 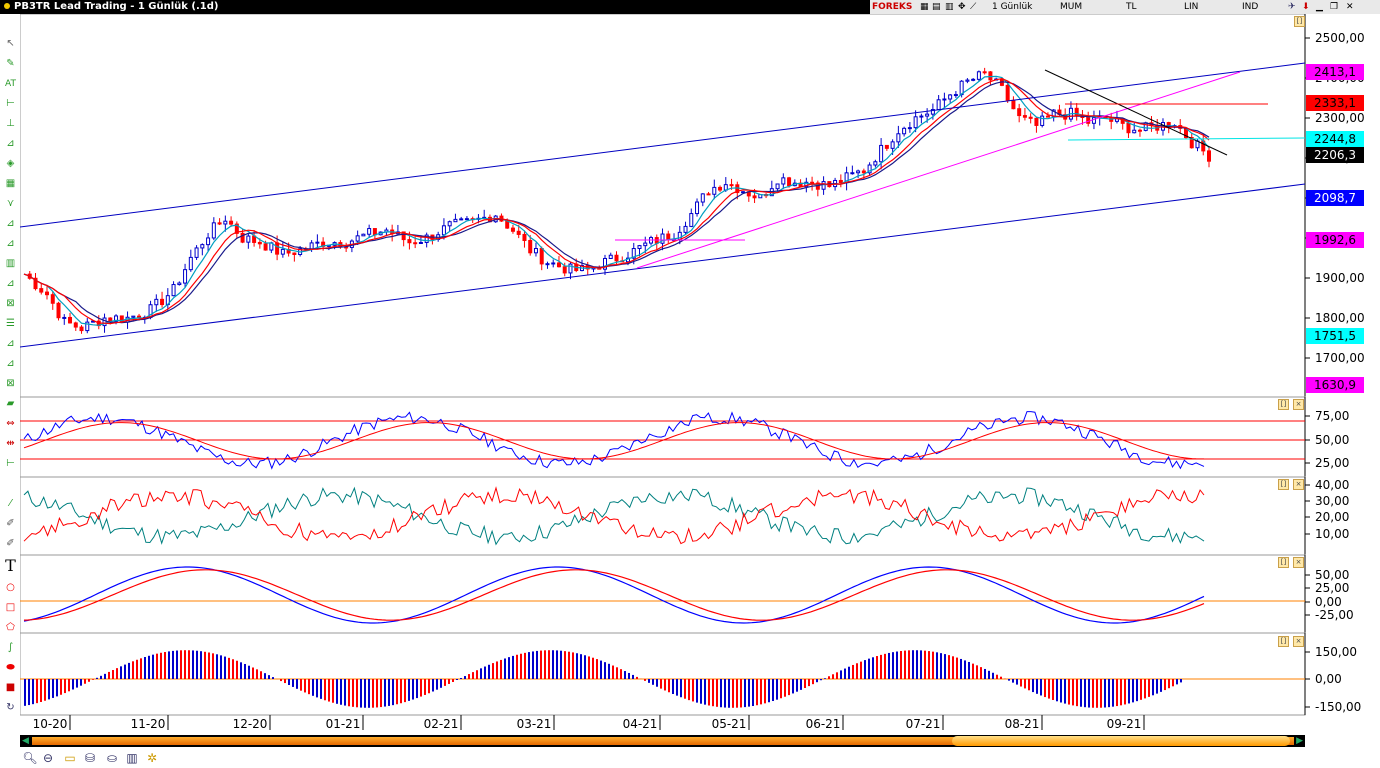 What do you see at coordinates (10, 163) in the screenshot?
I see `fibonacci-icon: ◈` at bounding box center [10, 163].